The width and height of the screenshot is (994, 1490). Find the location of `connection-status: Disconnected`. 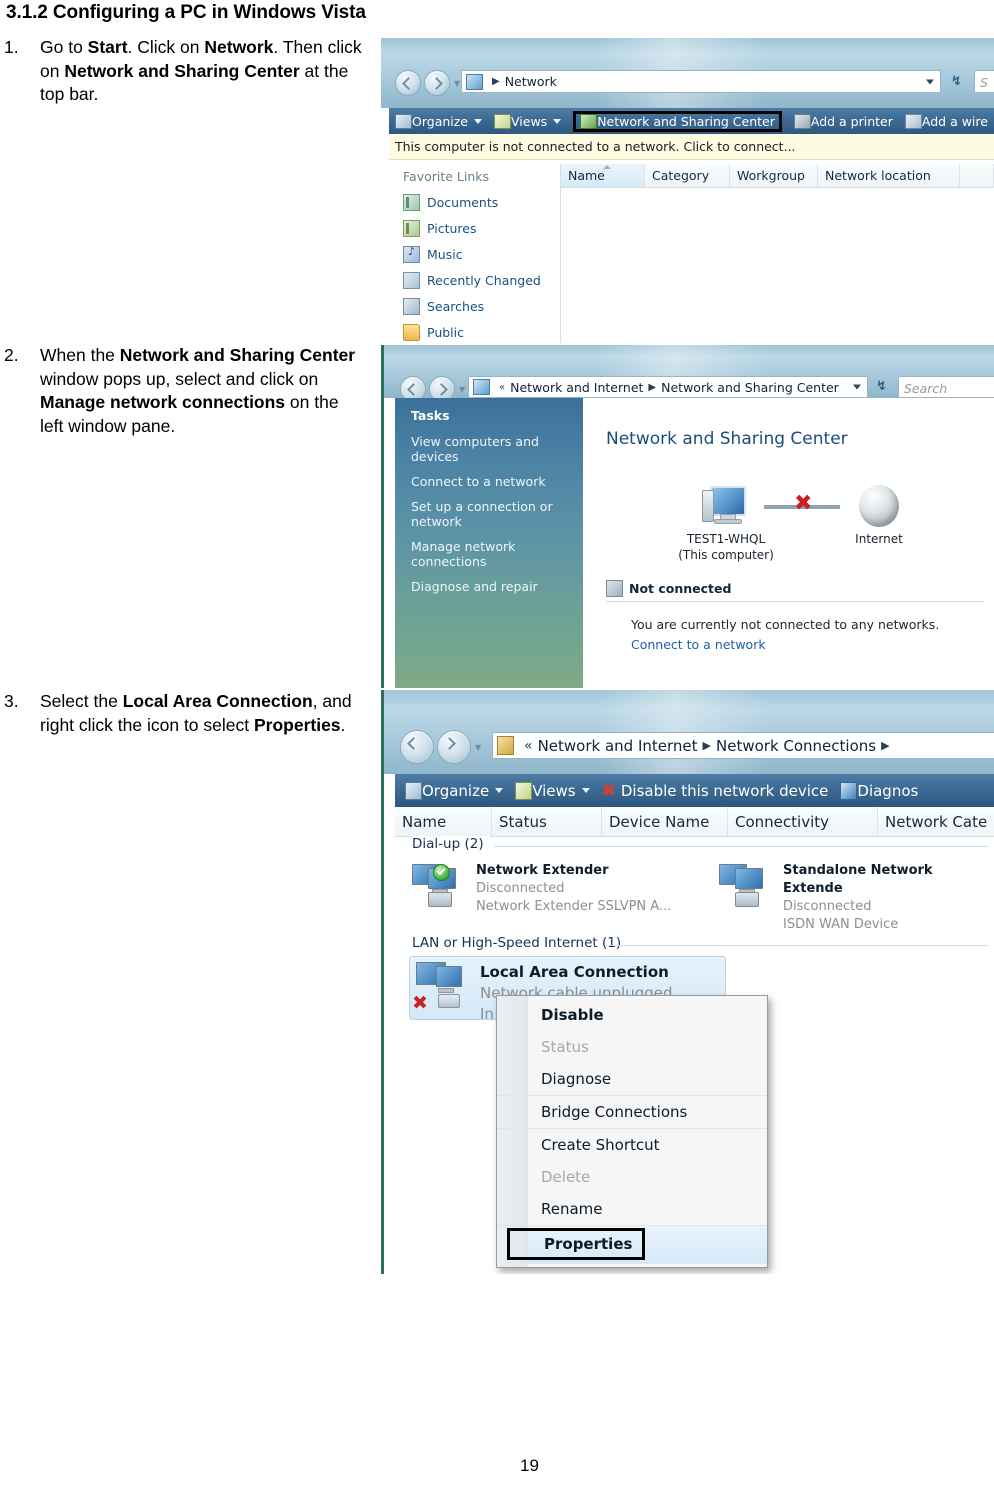

connection-status: Disconnected is located at coordinates (520, 888).